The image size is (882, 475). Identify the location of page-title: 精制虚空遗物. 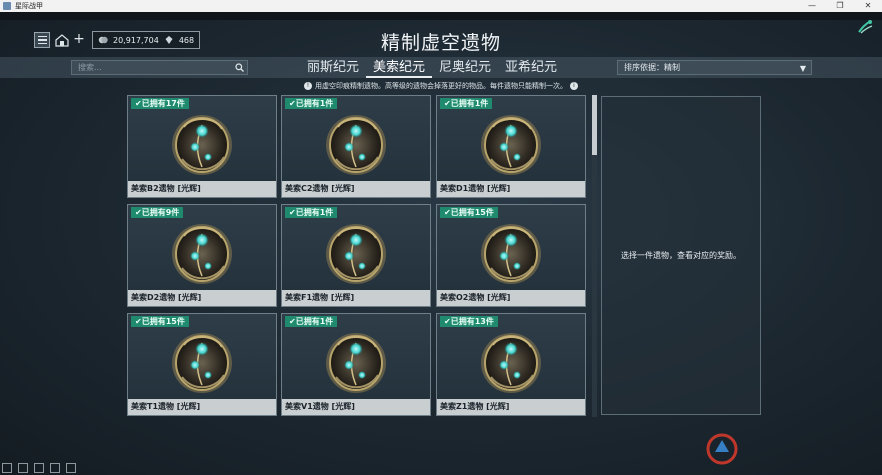
(440, 43).